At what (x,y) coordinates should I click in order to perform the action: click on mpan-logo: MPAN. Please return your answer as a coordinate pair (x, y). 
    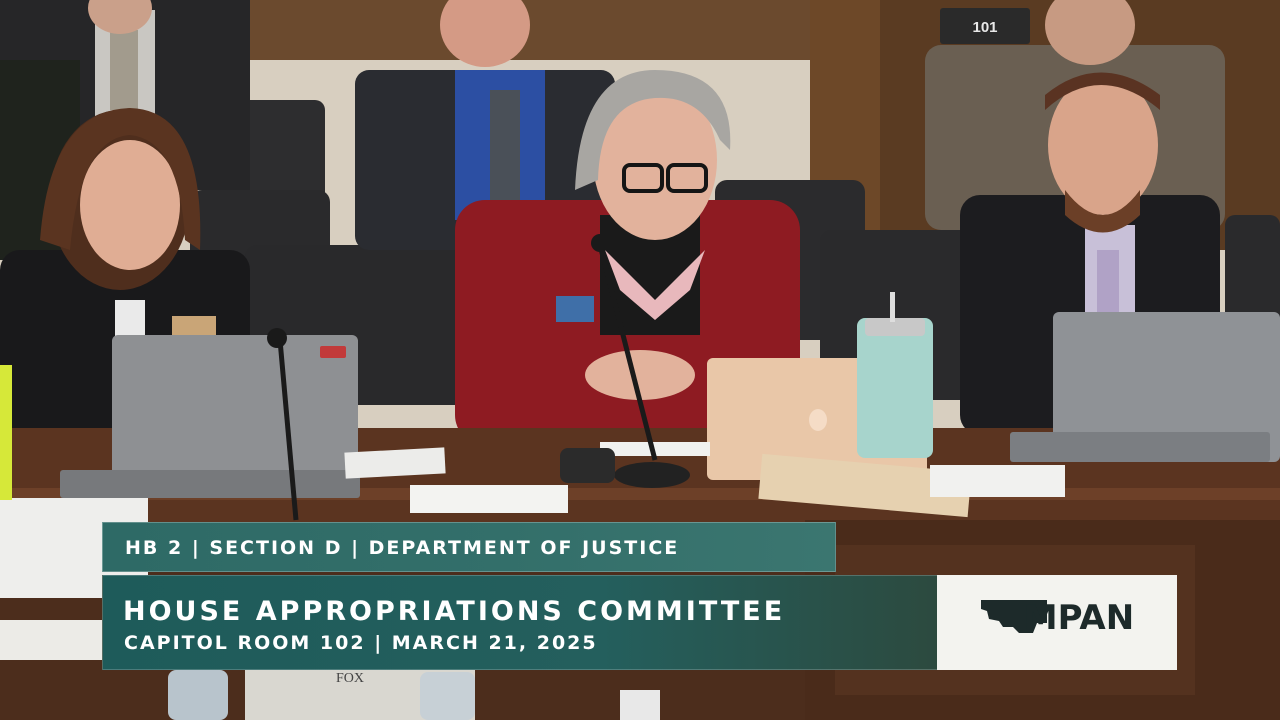
    Looking at the image, I should click on (1057, 622).